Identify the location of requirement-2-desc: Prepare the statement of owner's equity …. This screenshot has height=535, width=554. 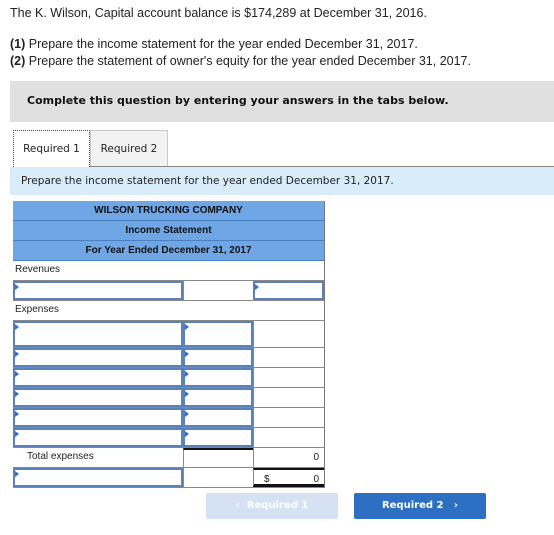
(248, 61).